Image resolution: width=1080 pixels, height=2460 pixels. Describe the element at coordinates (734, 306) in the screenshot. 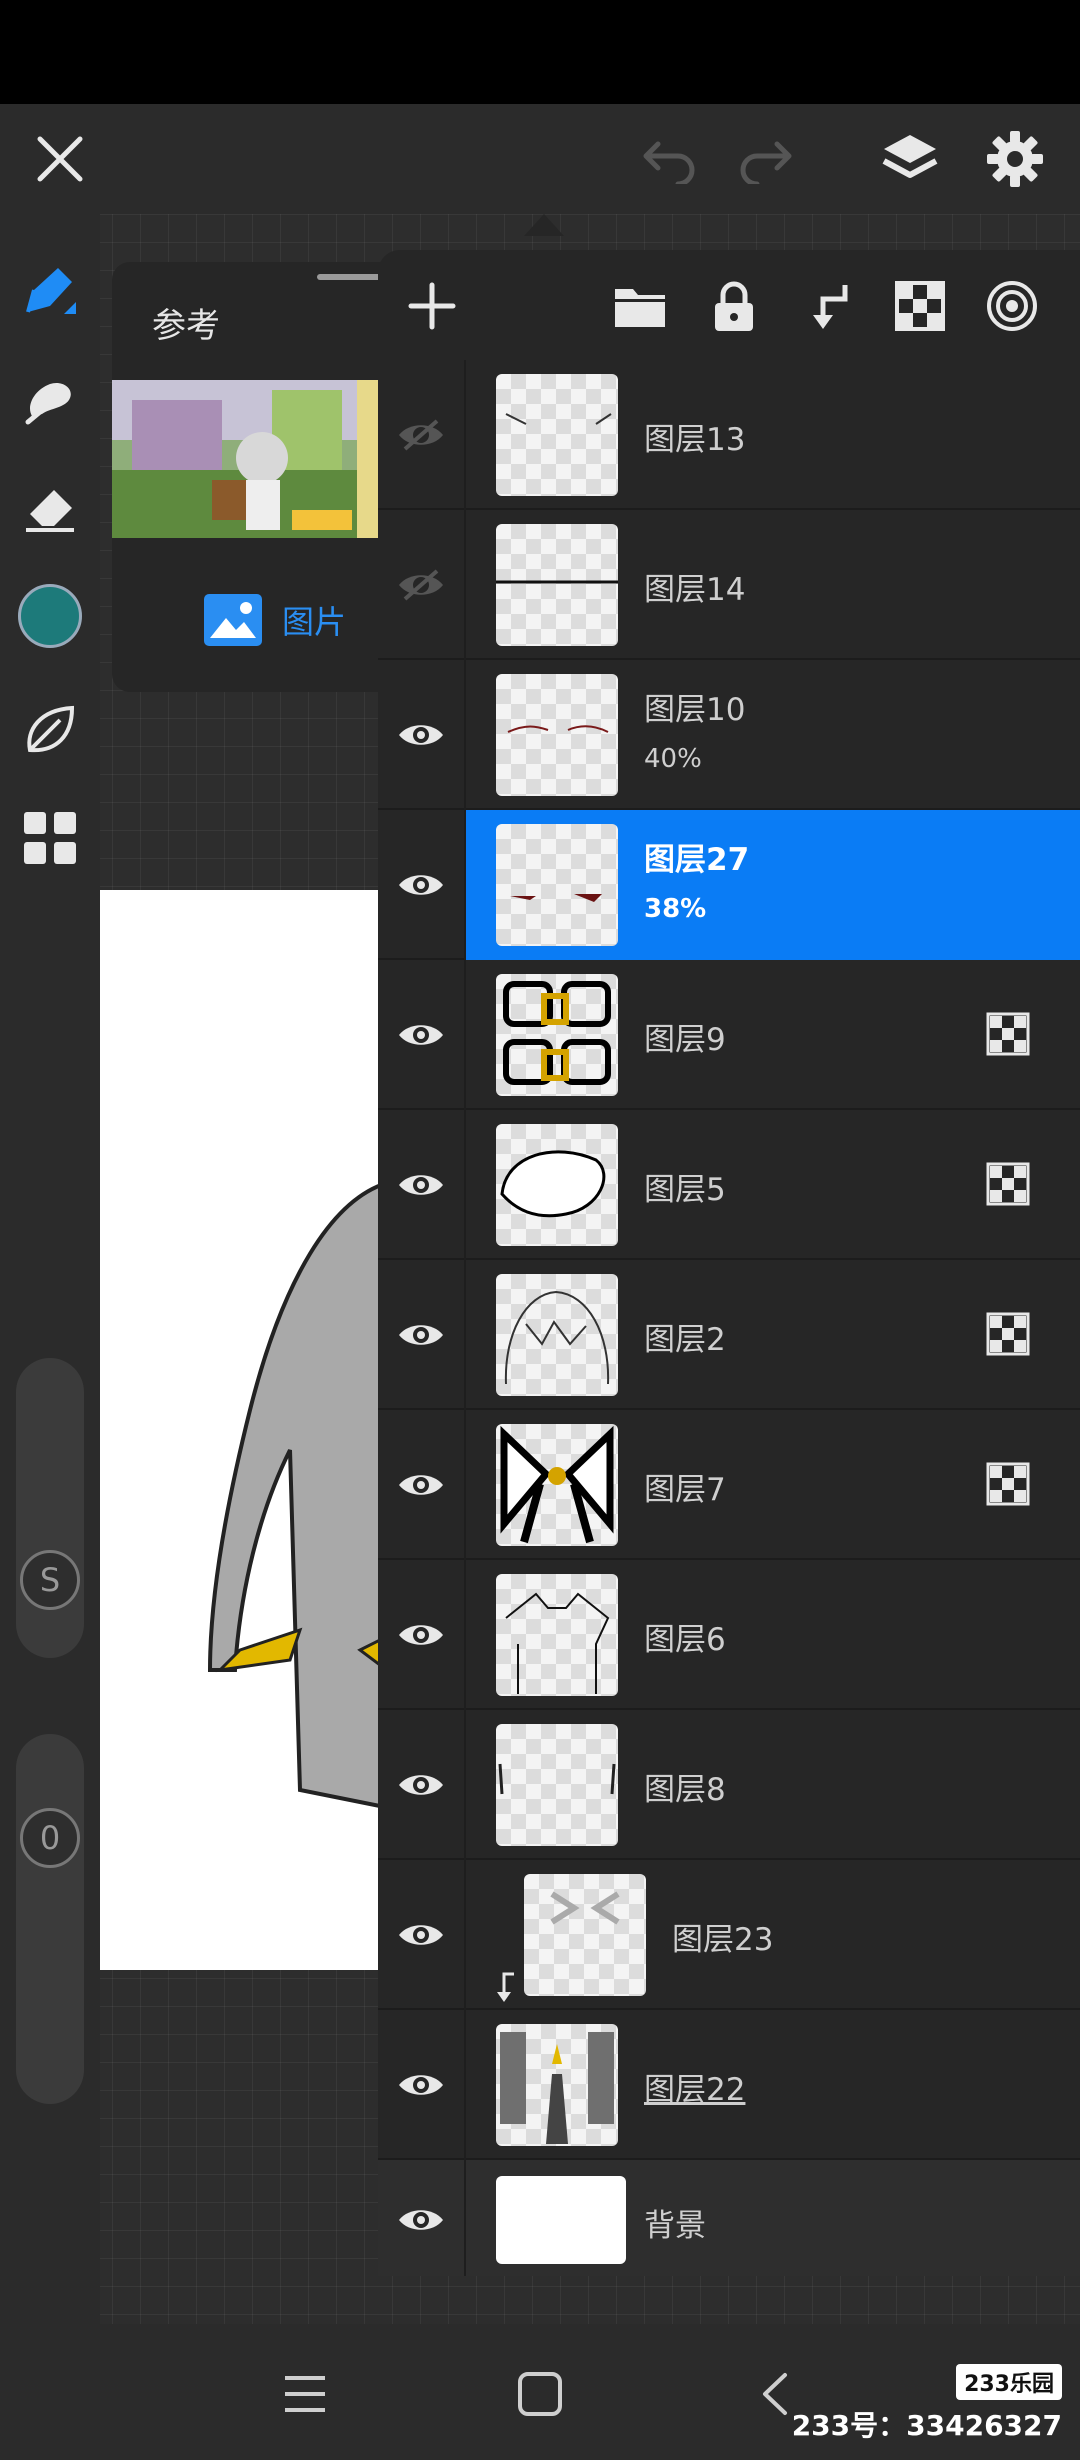

I see `lock-icon` at that location.